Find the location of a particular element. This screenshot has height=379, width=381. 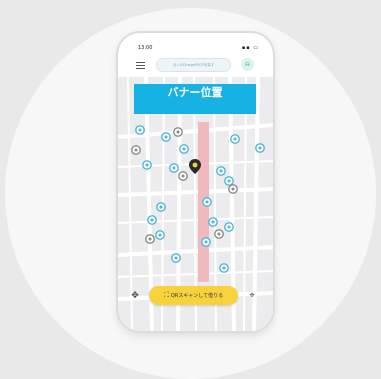

qr-scan-icon: ⛶ is located at coordinates (166, 295).